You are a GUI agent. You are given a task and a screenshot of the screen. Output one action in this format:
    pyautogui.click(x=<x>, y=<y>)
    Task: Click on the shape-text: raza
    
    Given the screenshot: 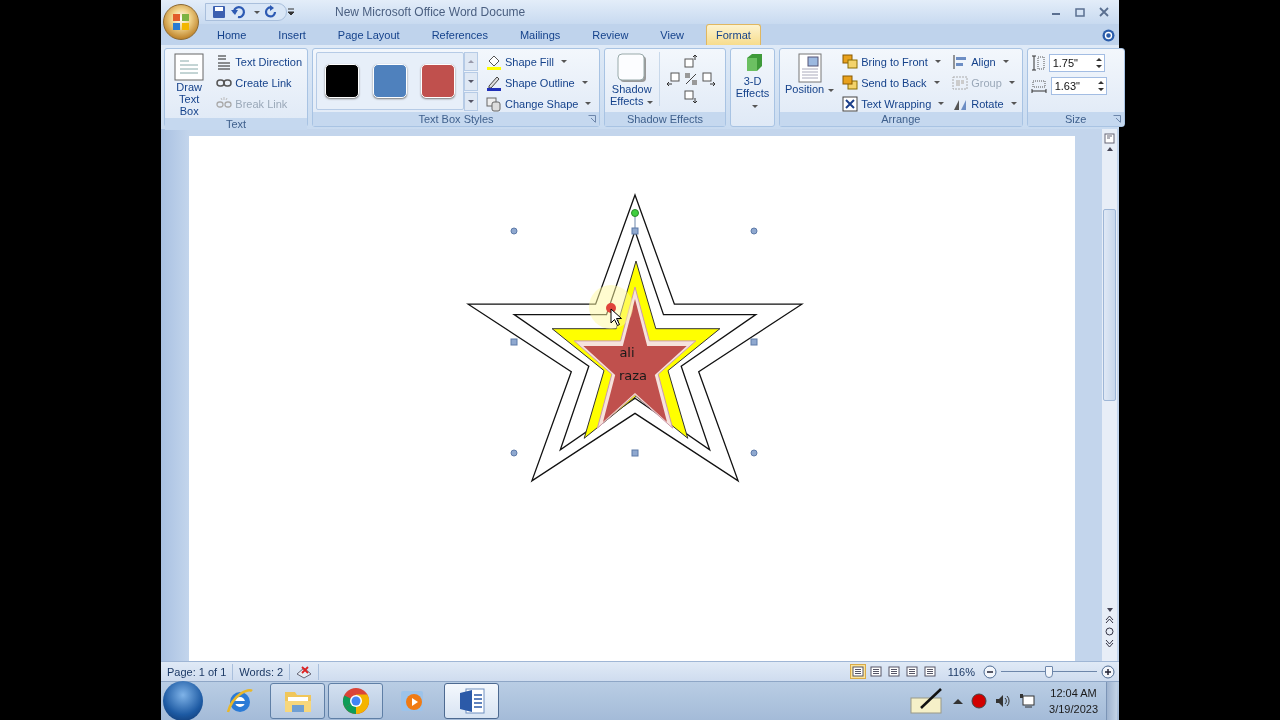 What is the action you would take?
    pyautogui.click(x=633, y=376)
    